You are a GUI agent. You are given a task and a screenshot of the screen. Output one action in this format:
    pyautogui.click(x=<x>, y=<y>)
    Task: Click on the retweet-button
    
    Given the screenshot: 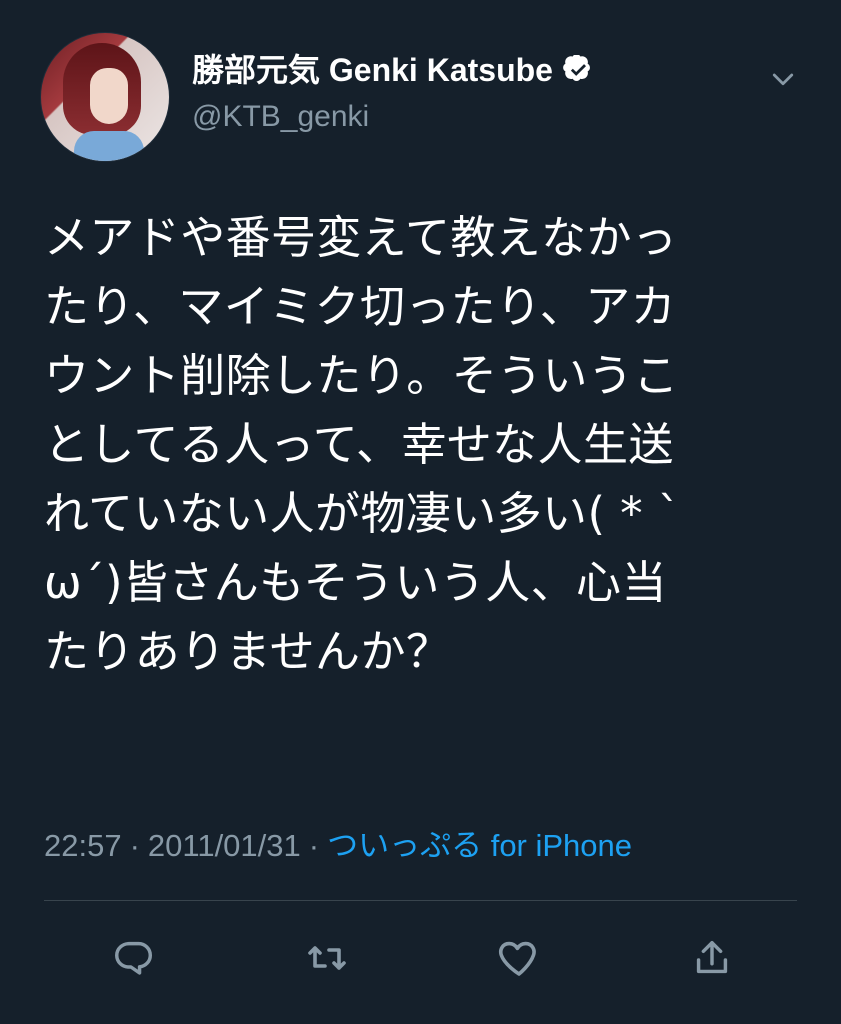 What is the action you would take?
    pyautogui.click(x=327, y=958)
    